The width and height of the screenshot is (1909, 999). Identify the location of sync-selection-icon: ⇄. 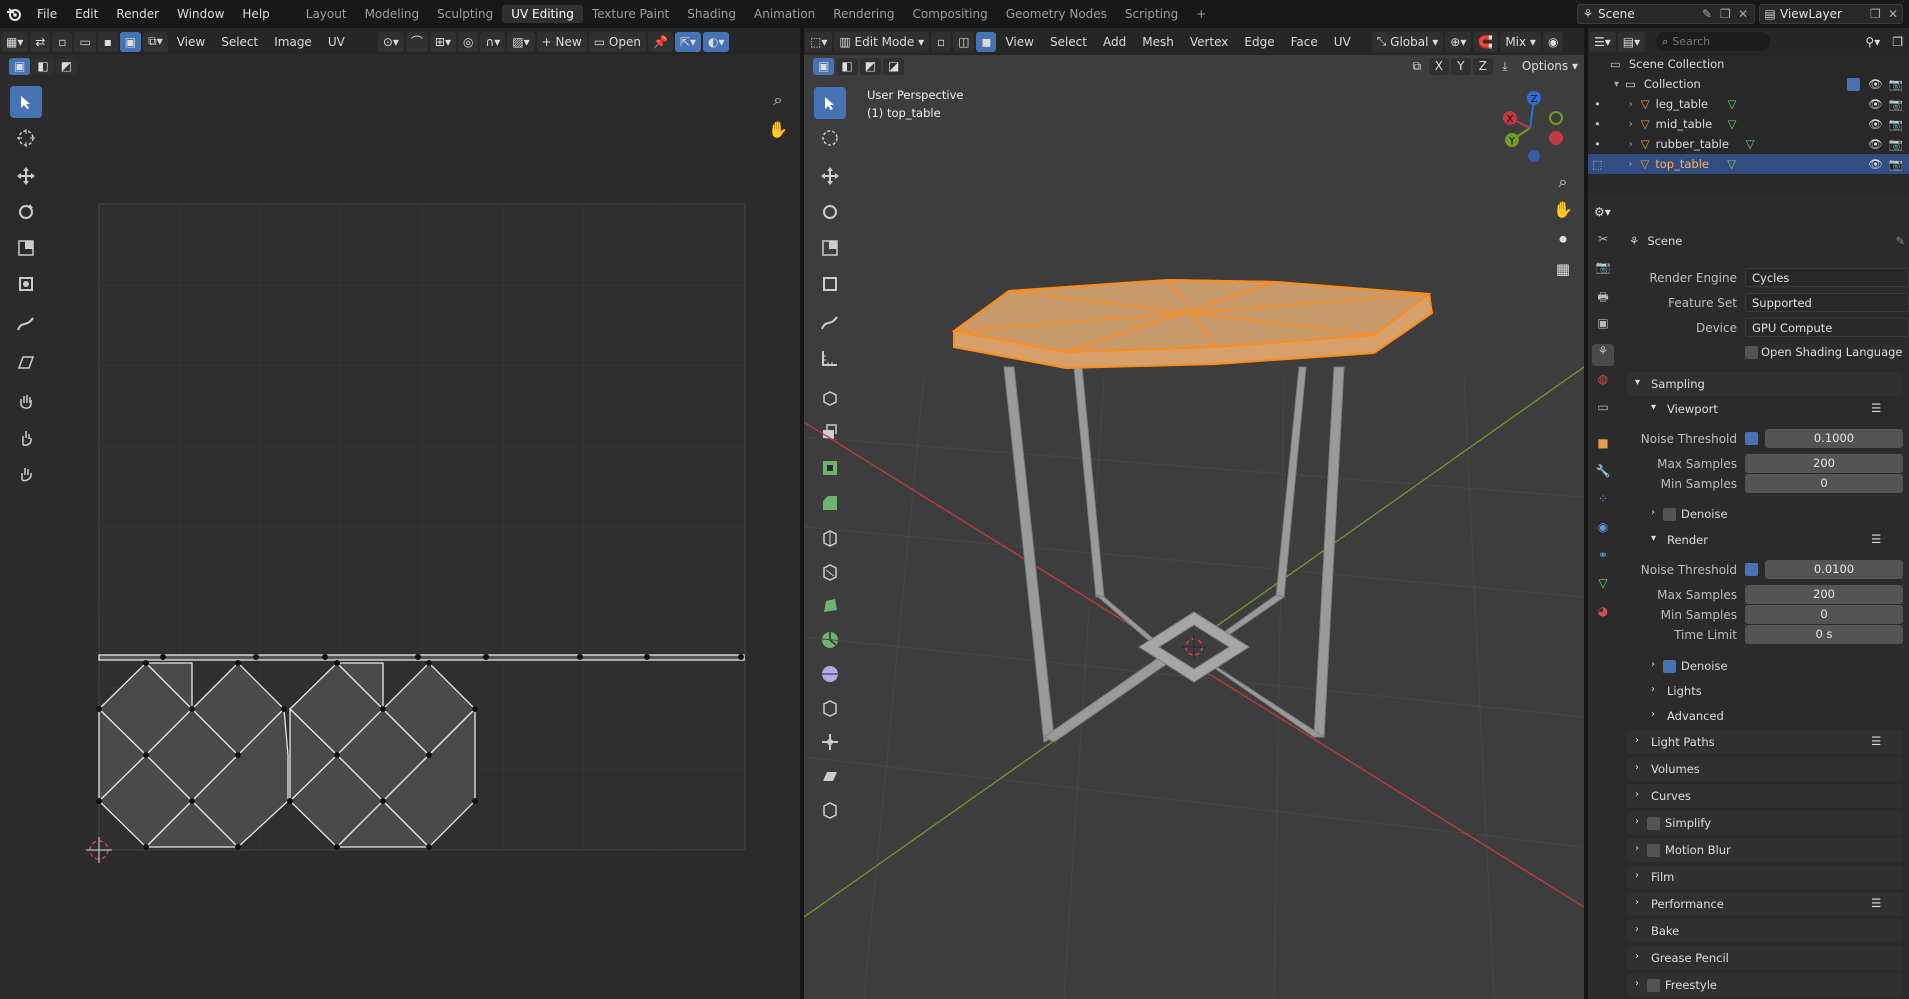
(40, 41).